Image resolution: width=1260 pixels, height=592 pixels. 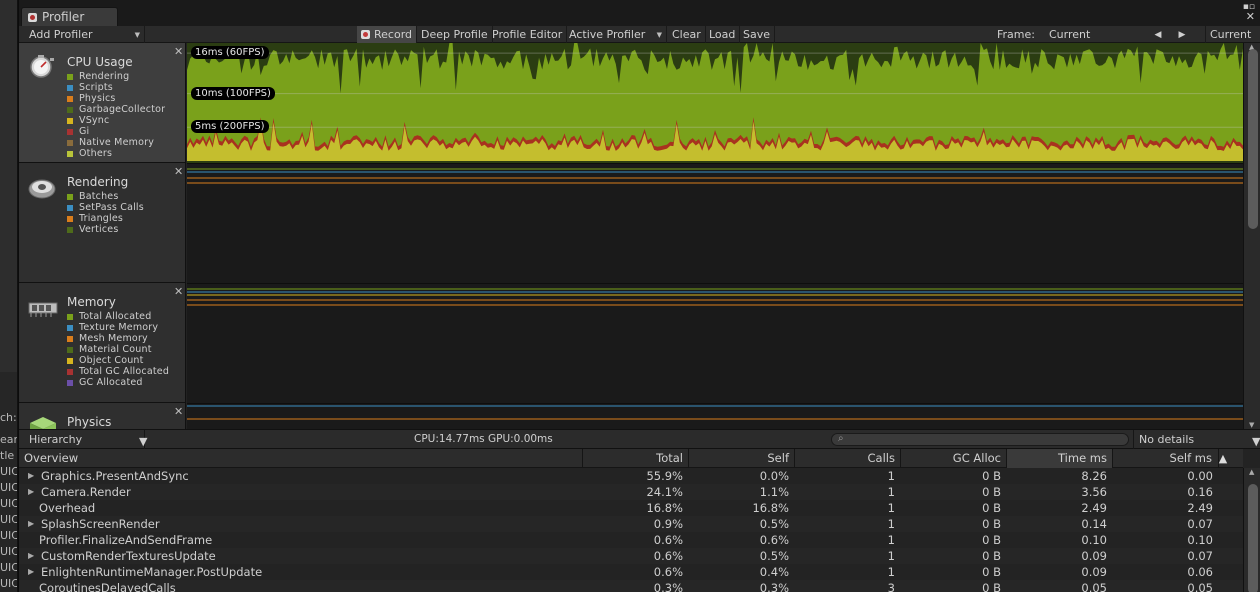 What do you see at coordinates (1251, 236) in the screenshot?
I see `charts-scrollbar: ▲ ▼` at bounding box center [1251, 236].